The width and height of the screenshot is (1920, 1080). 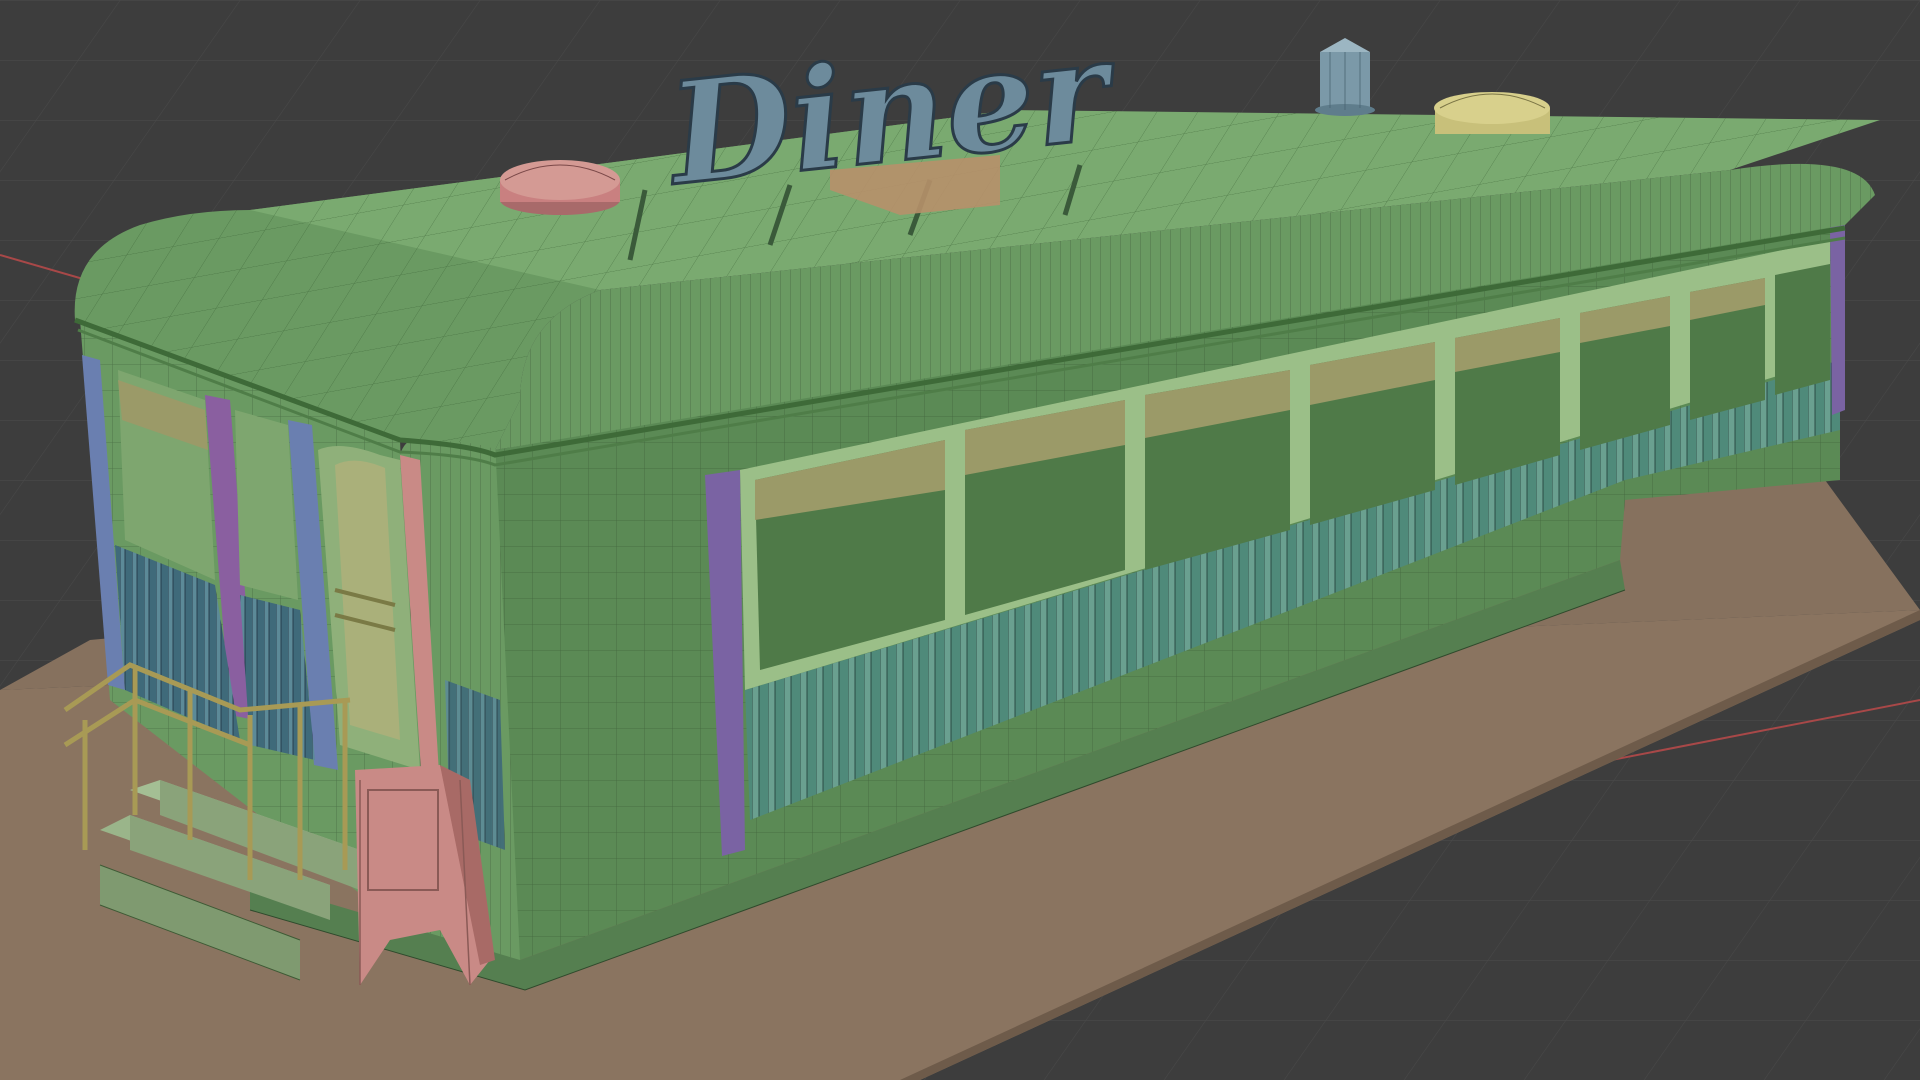 What do you see at coordinates (560, 187) in the screenshot?
I see `roof-vent-pink` at bounding box center [560, 187].